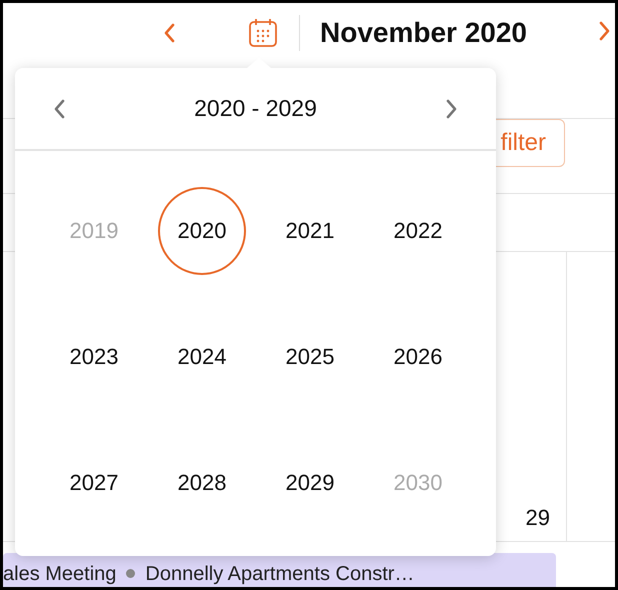 This screenshot has height=590, width=618. What do you see at coordinates (131, 573) in the screenshot?
I see `separator-dot` at bounding box center [131, 573].